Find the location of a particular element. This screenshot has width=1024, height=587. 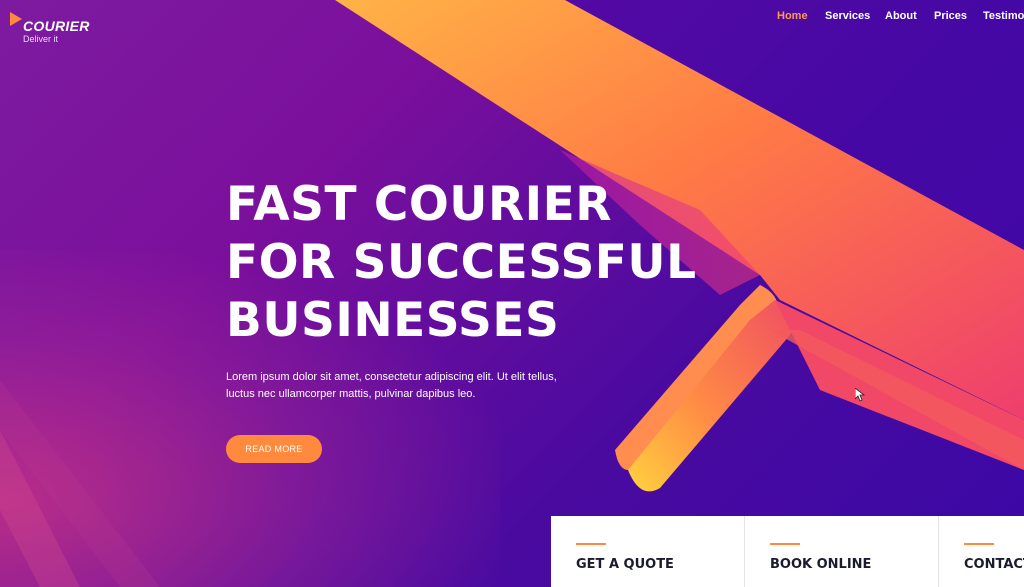

brand-logo: COURIER Deliver it is located at coordinates (60, 28).